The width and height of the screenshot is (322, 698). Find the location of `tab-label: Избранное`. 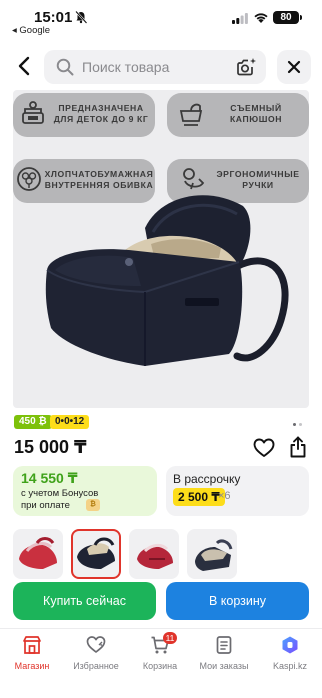

tab-label: Избранное is located at coordinates (96, 666).